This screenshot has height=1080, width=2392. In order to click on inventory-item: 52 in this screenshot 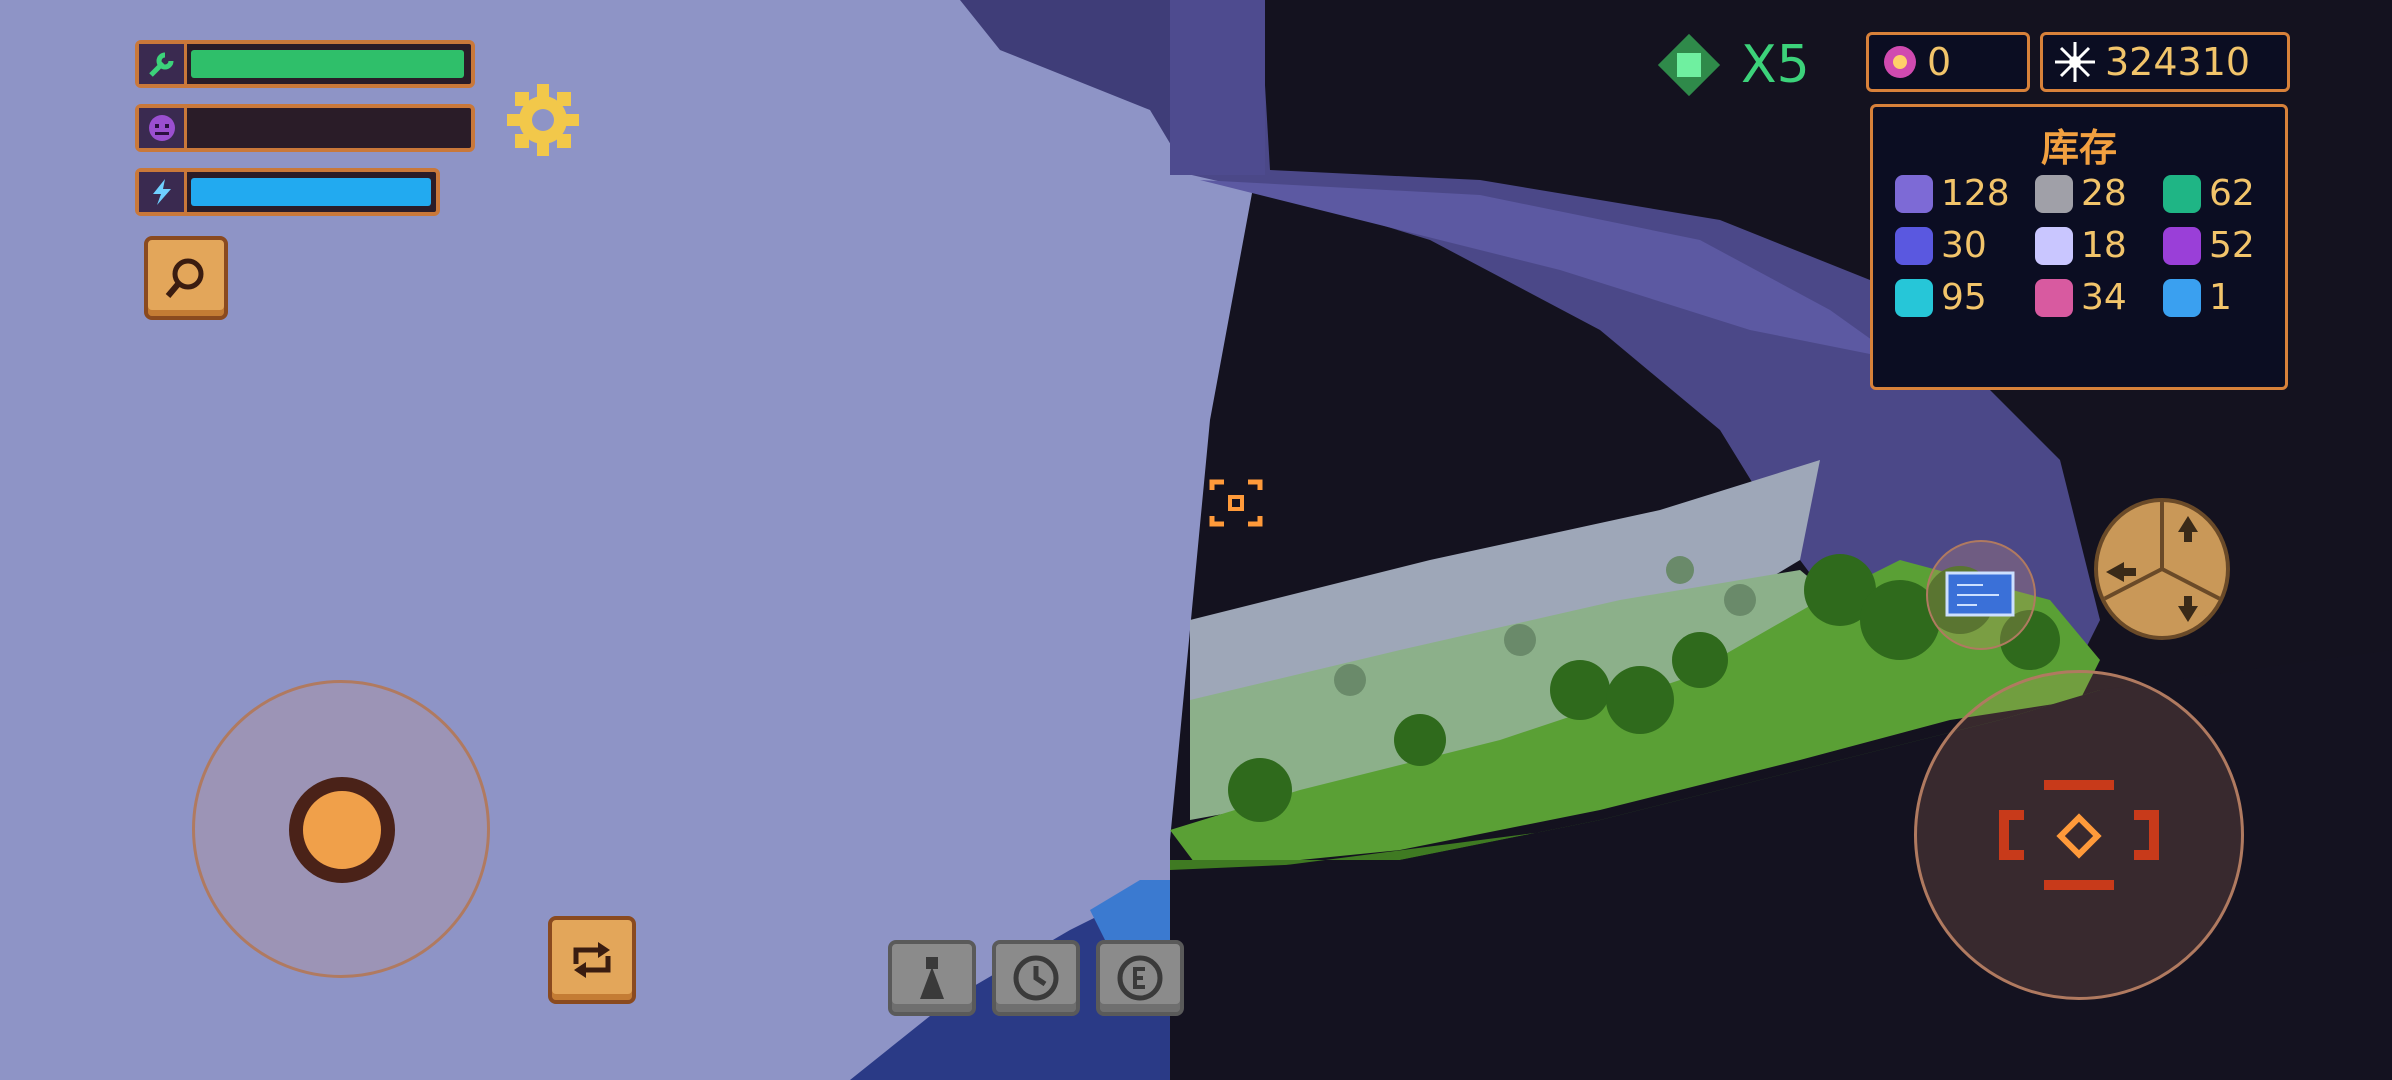, I will do `click(2209, 245)`.